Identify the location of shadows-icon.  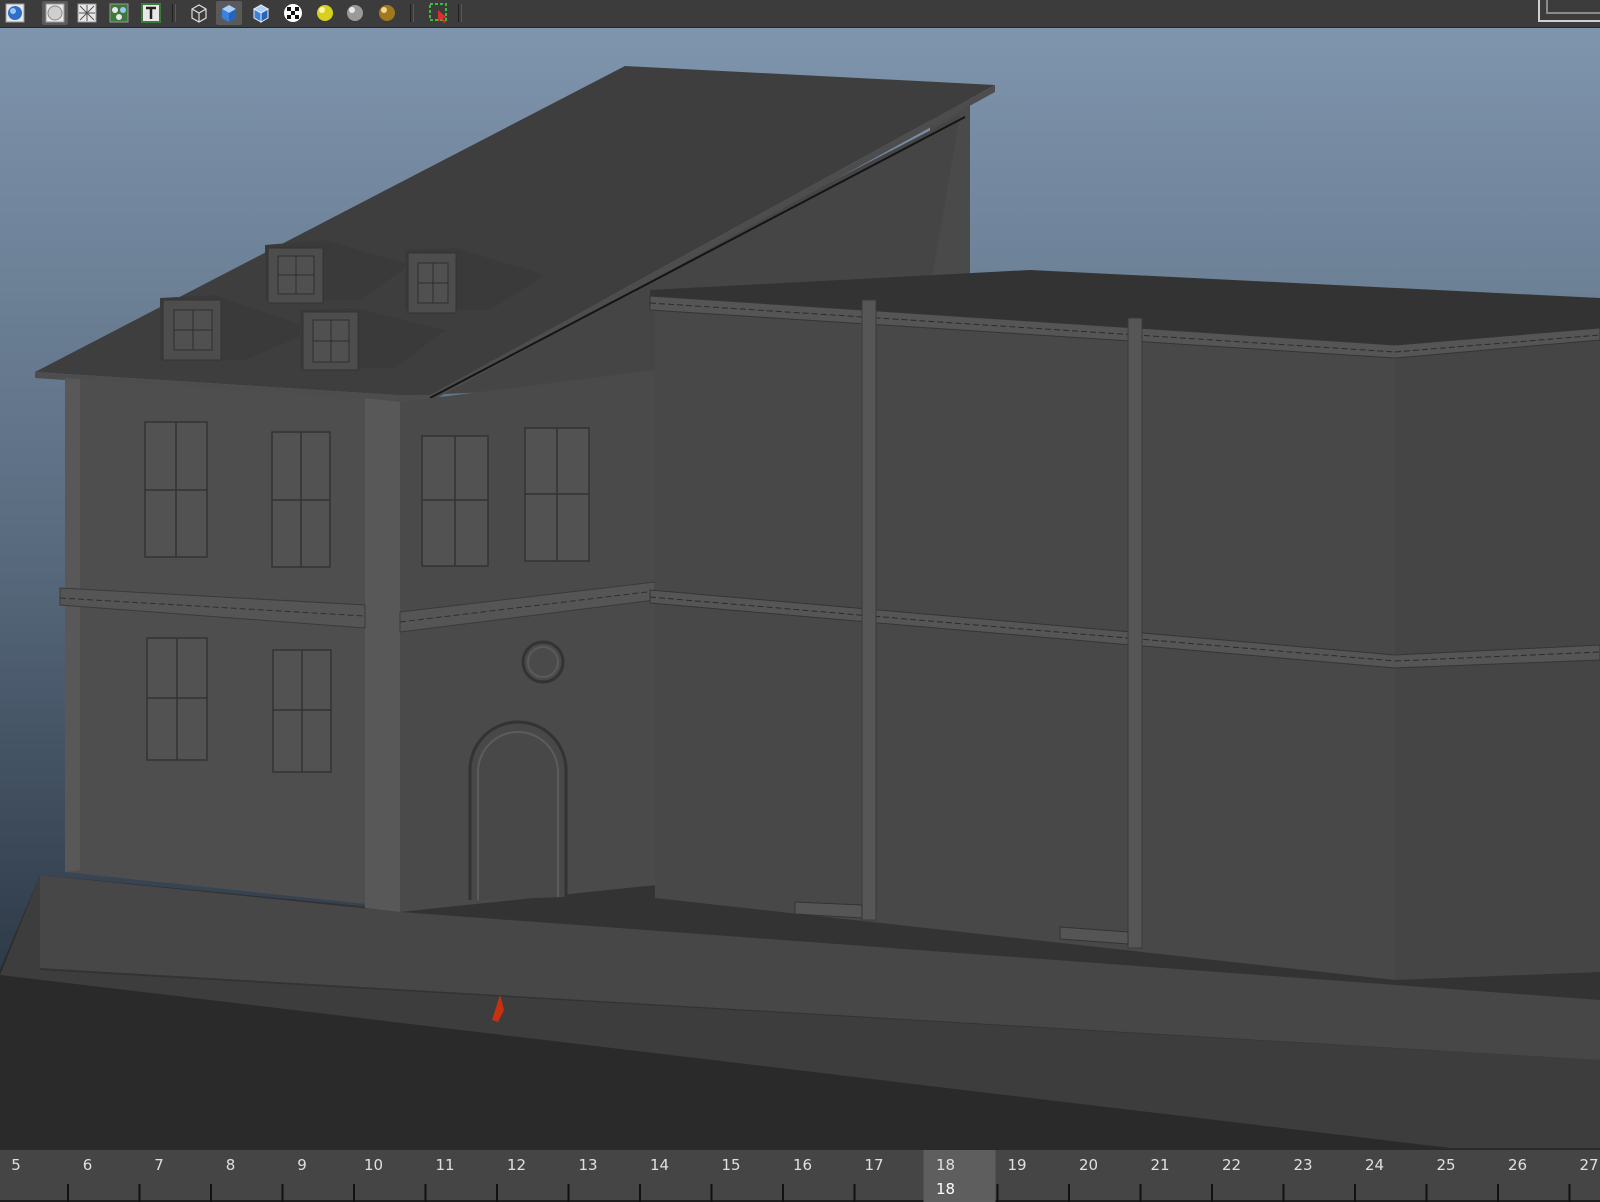
(355, 13).